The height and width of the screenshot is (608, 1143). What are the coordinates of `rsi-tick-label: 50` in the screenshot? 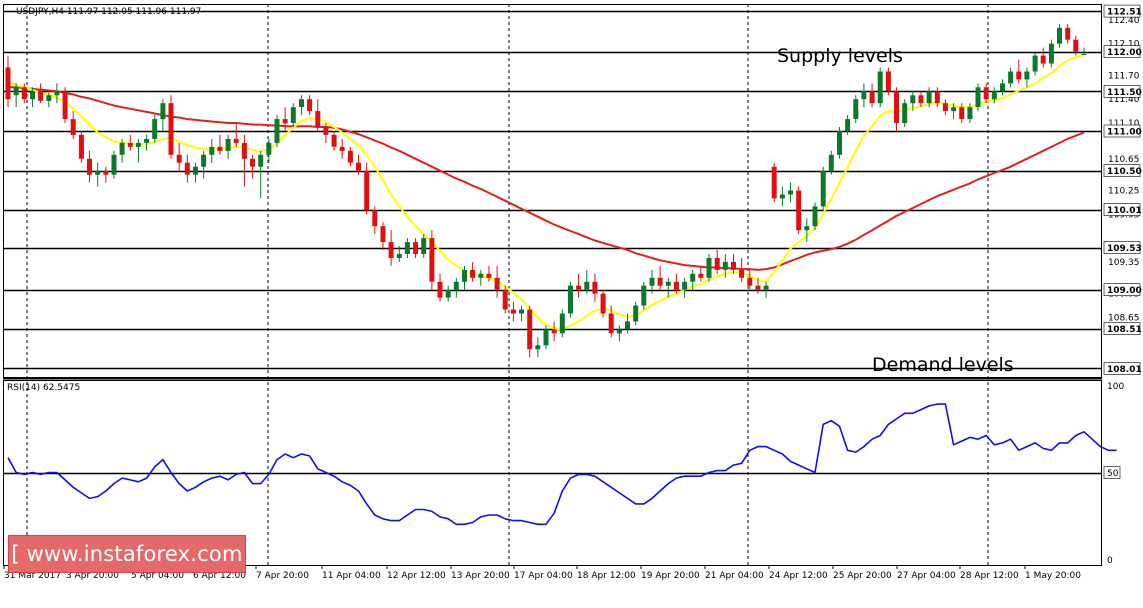 It's located at (1113, 474).